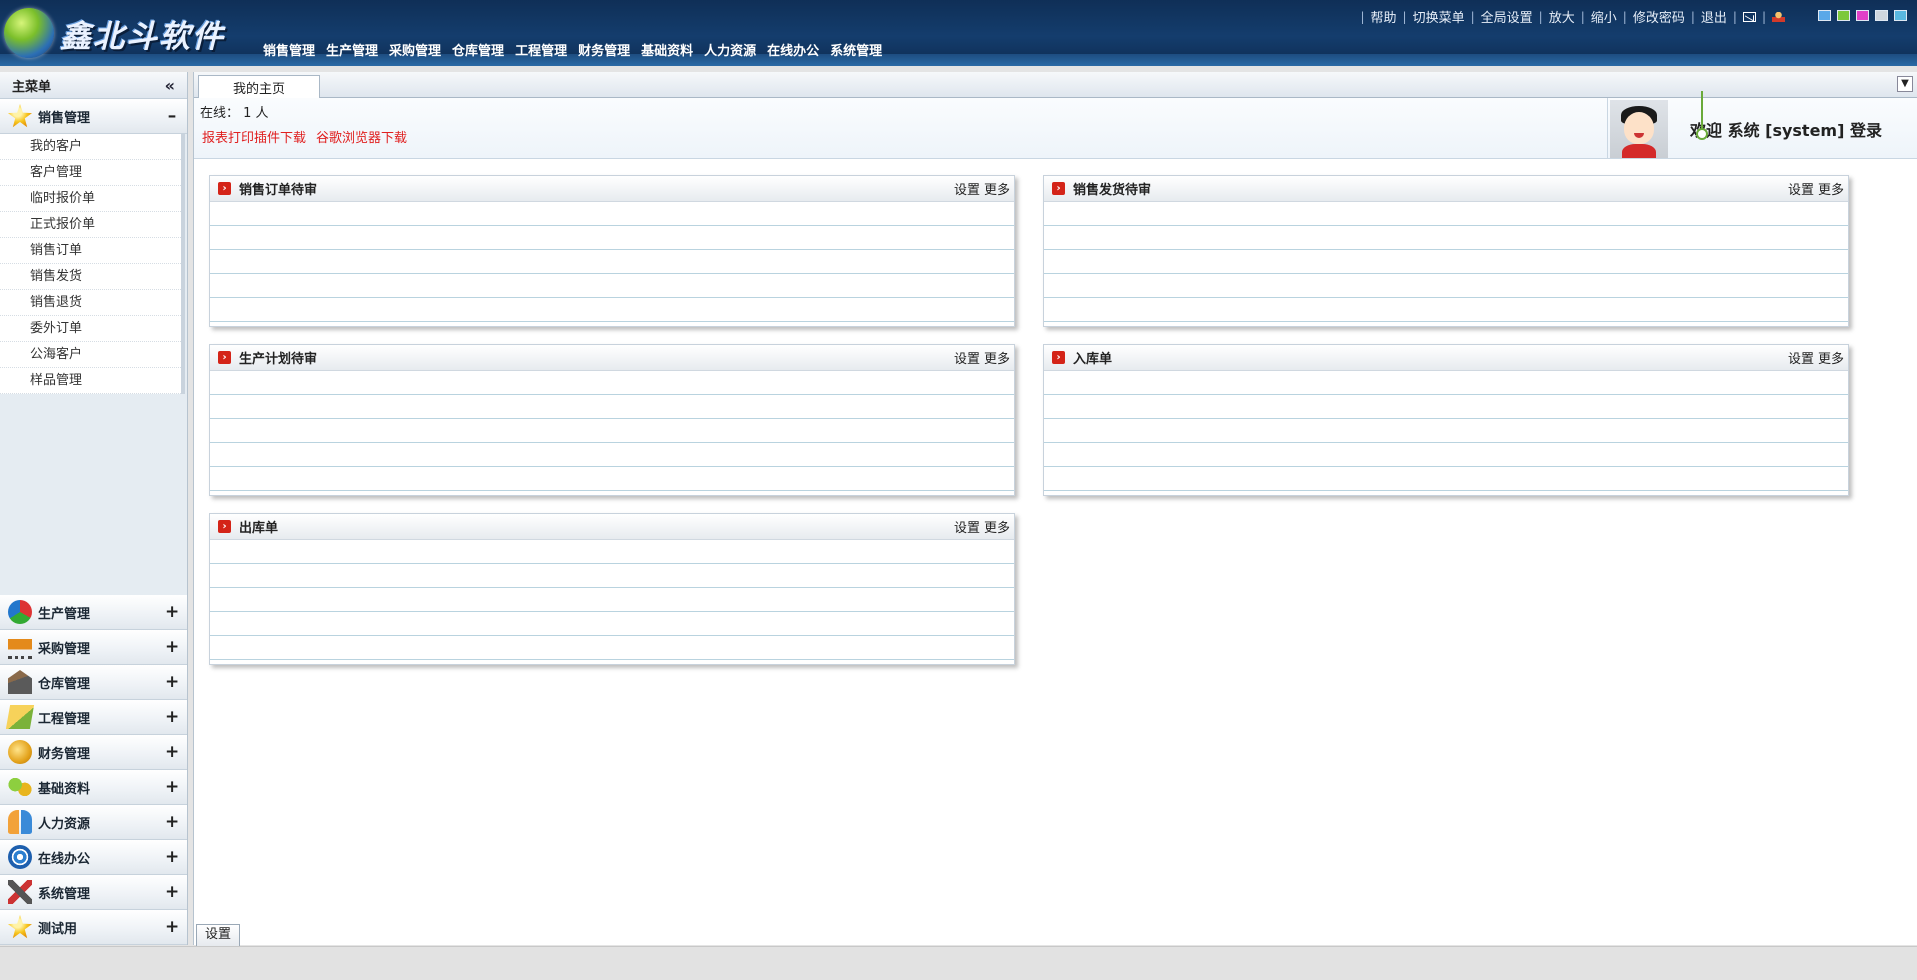 This screenshot has height=980, width=1917. Describe the element at coordinates (1507, 16) in the screenshot. I see `global-settings-link: 全局设置` at that location.